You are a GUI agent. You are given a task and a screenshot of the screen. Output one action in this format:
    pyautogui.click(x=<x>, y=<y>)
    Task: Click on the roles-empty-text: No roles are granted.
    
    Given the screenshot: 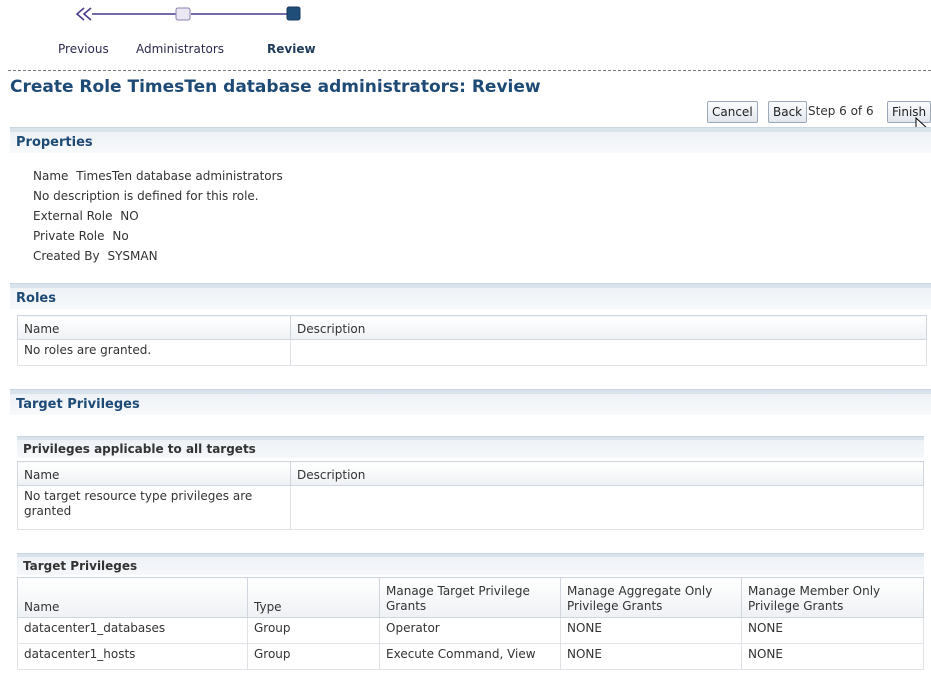 What is the action you would take?
    pyautogui.click(x=154, y=352)
    